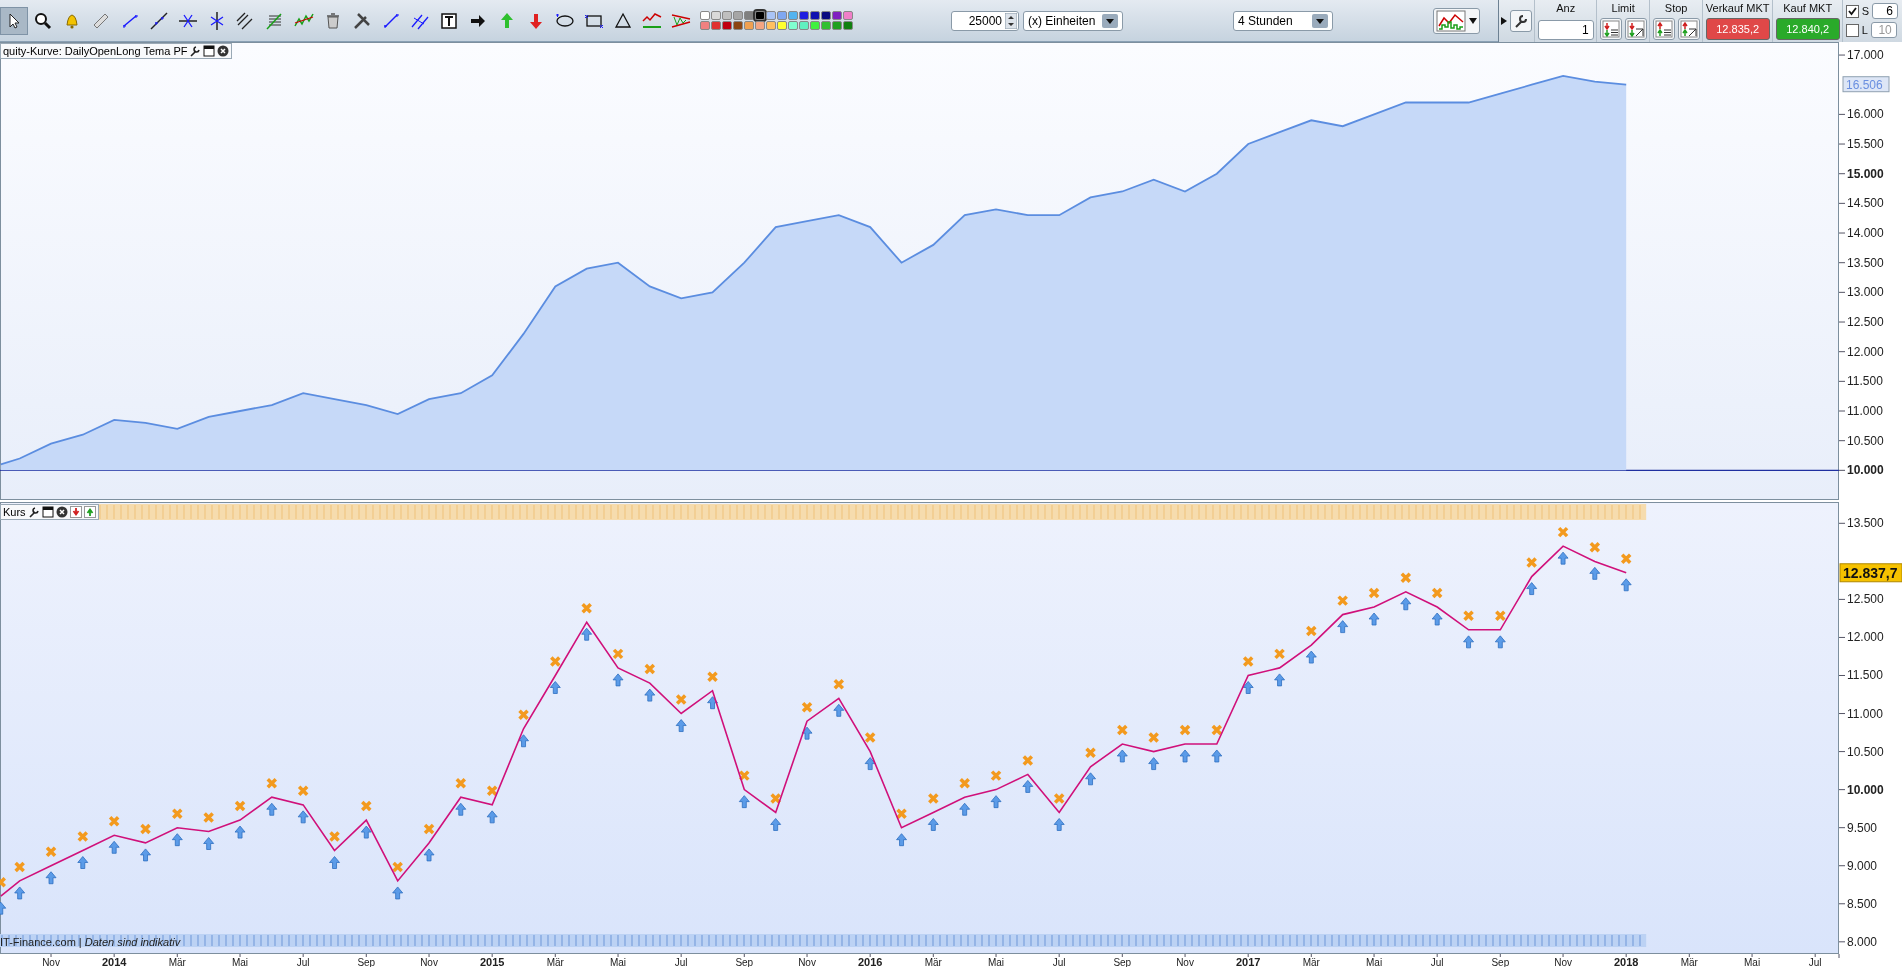  I want to click on axis-label: 9.000, so click(1862, 865).